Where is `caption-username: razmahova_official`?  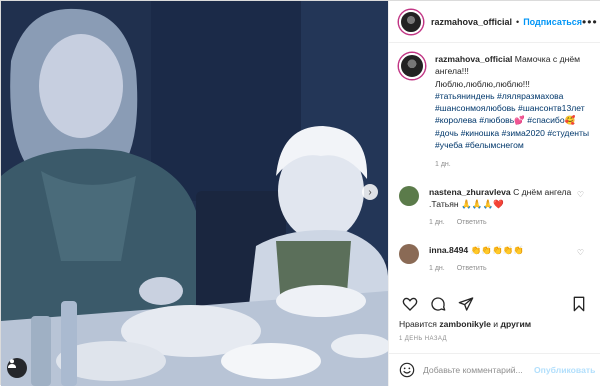
caption-username: razmahova_official is located at coordinates (473, 59).